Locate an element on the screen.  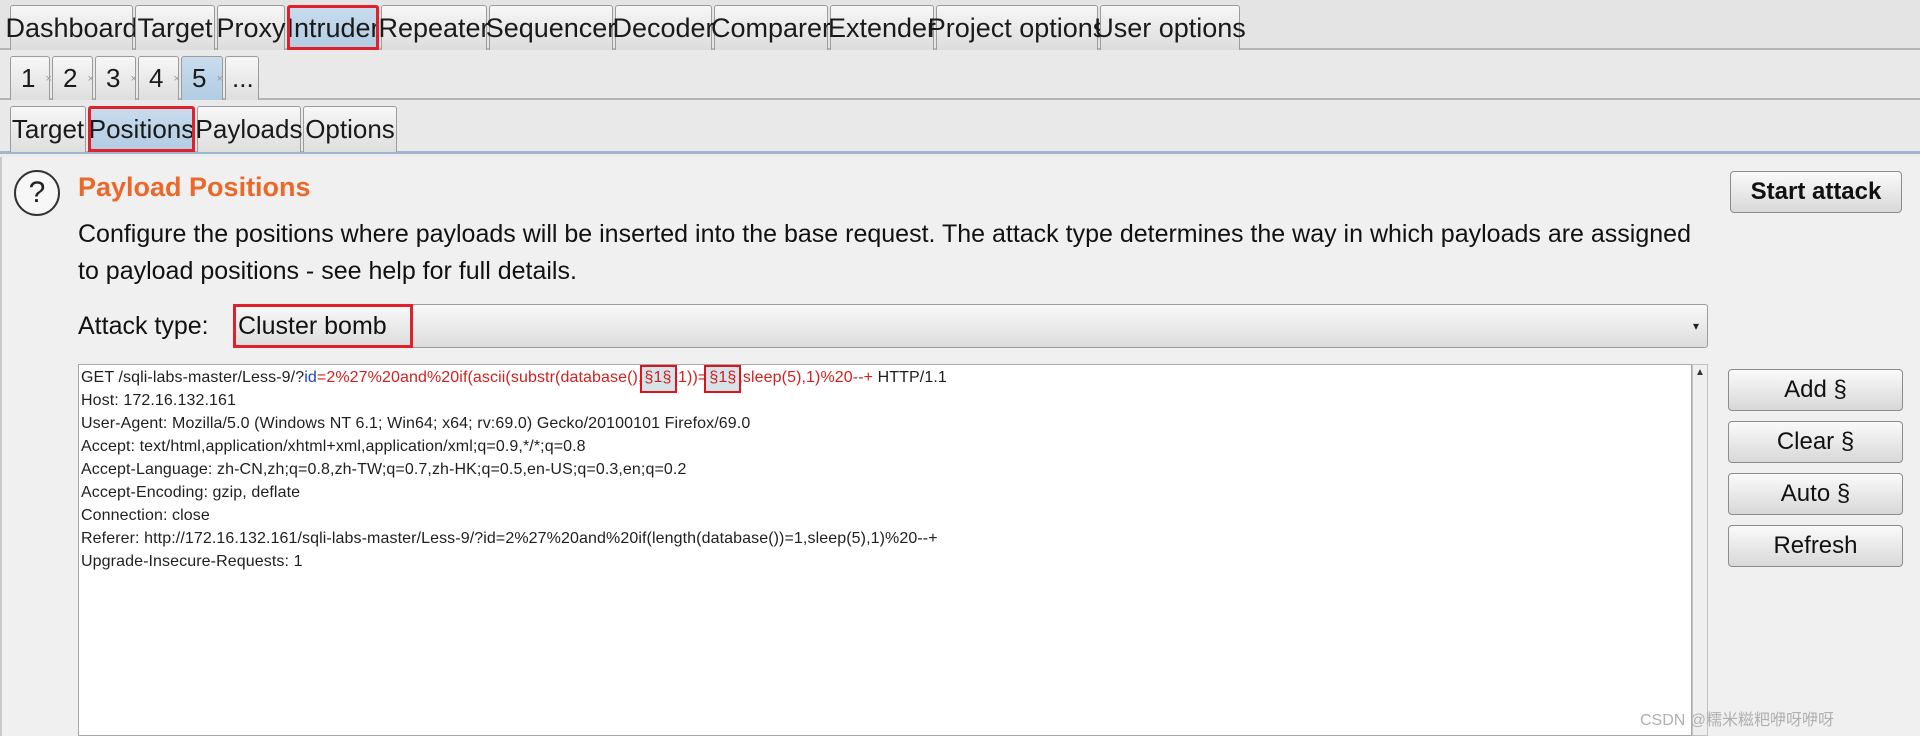
request-param-part: ,sleep(5),1)%20--+ is located at coordinates (806, 377).